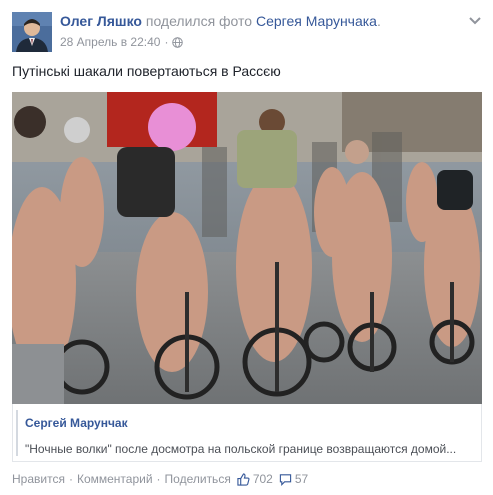  Describe the element at coordinates (198, 21) in the screenshot. I see `shared-action-text: поделился фото` at that location.